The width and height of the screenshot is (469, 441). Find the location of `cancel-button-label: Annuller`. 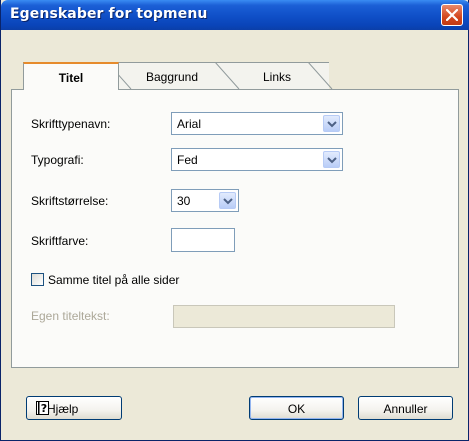

cancel-button-label: Annuller is located at coordinates (405, 409).